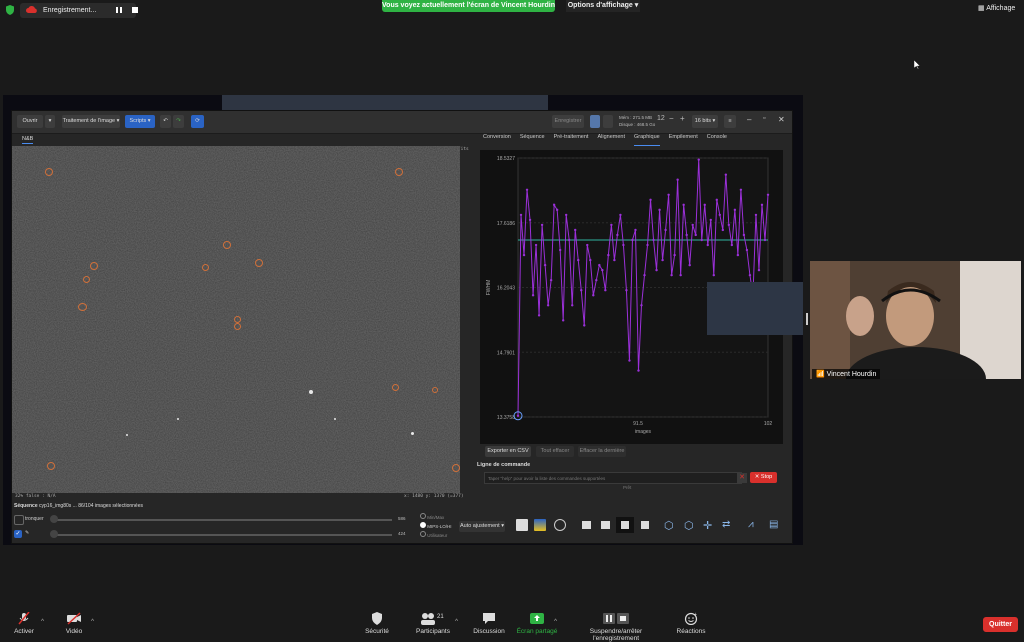 This screenshot has width=1024, height=642. Describe the element at coordinates (690, 525) in the screenshot. I see `crop-icon: ⬡` at that location.